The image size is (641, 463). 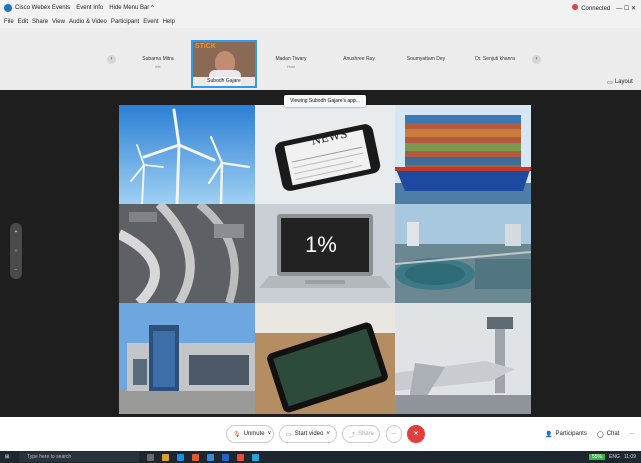 What do you see at coordinates (237, 434) in the screenshot?
I see `microphone-muted-icon: 🎙` at bounding box center [237, 434].